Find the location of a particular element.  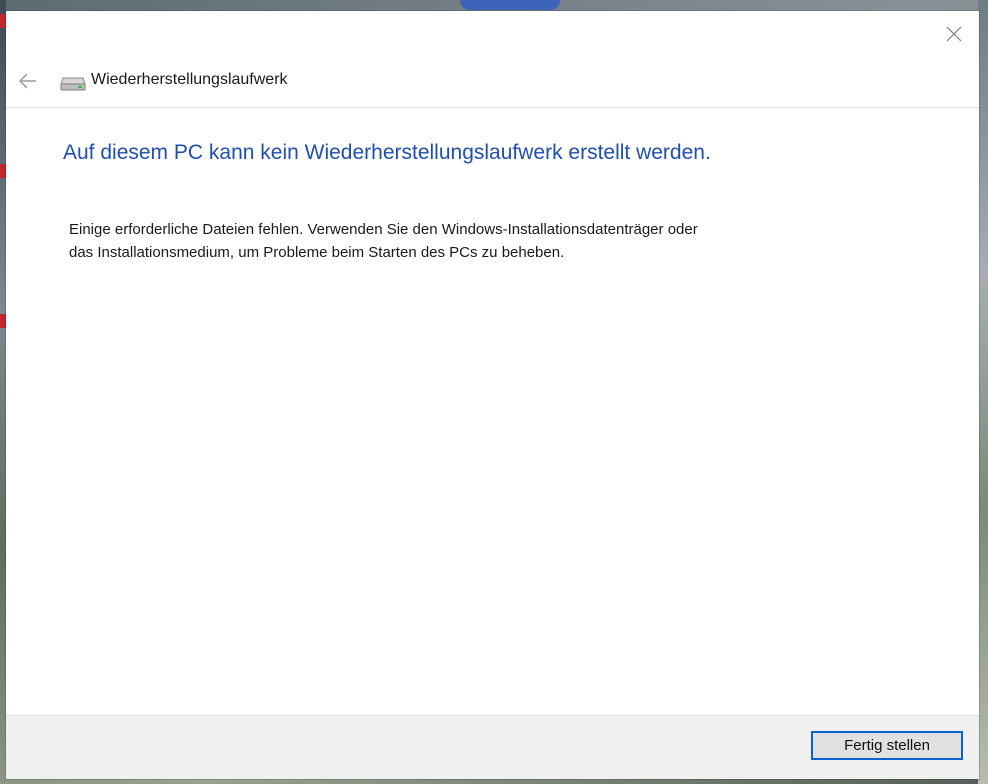

desktop-background-right is located at coordinates (983, 392).